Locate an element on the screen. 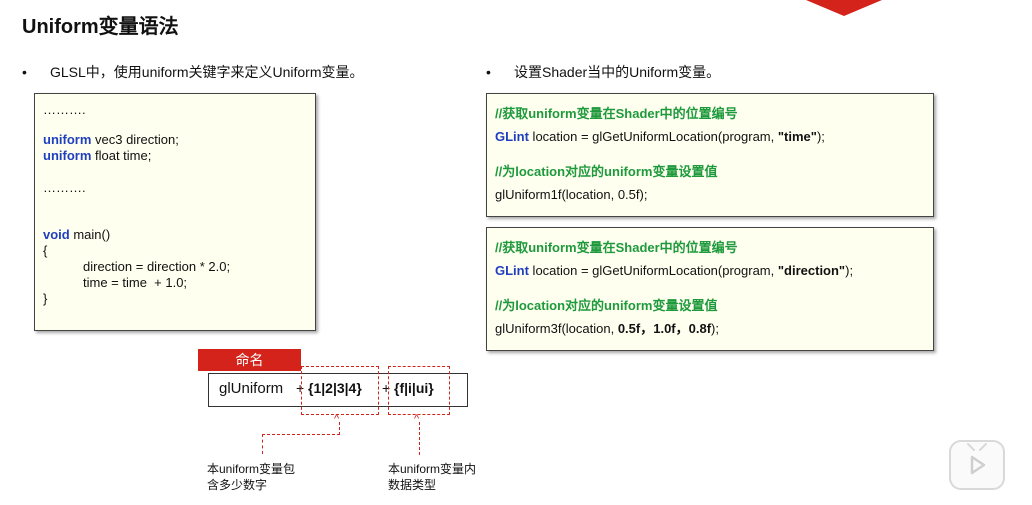 This screenshot has width=1032, height=505. code-text: float time; is located at coordinates (121, 155).